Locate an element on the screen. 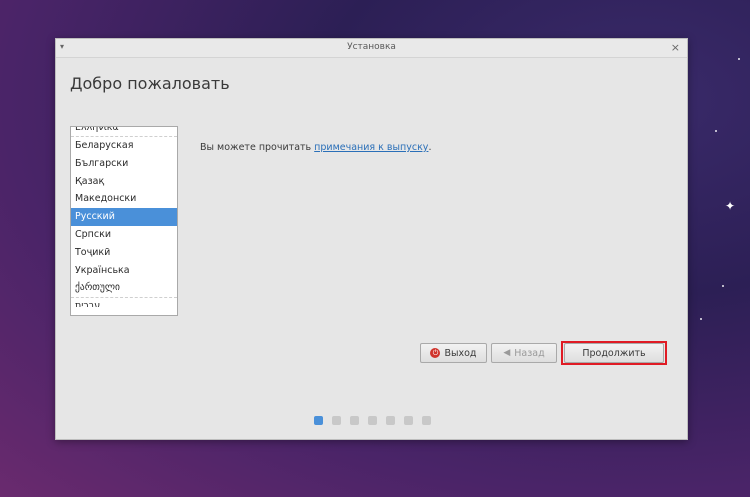 This screenshot has height=497, width=750. list-item: Беларуская is located at coordinates (124, 146).